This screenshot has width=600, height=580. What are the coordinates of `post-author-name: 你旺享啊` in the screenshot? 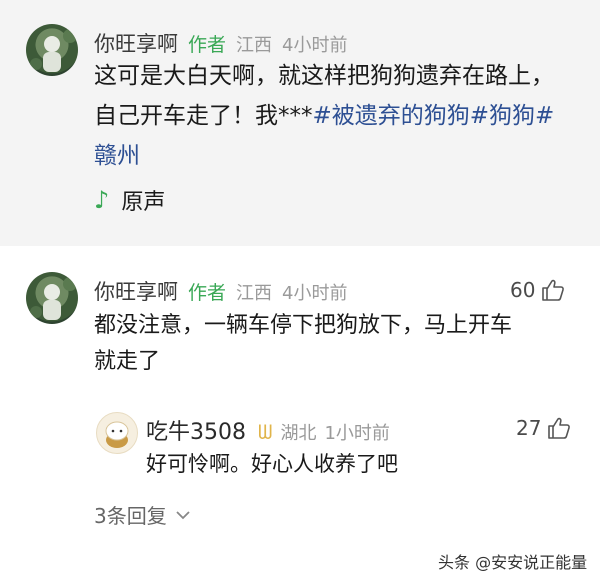 It's located at (136, 43).